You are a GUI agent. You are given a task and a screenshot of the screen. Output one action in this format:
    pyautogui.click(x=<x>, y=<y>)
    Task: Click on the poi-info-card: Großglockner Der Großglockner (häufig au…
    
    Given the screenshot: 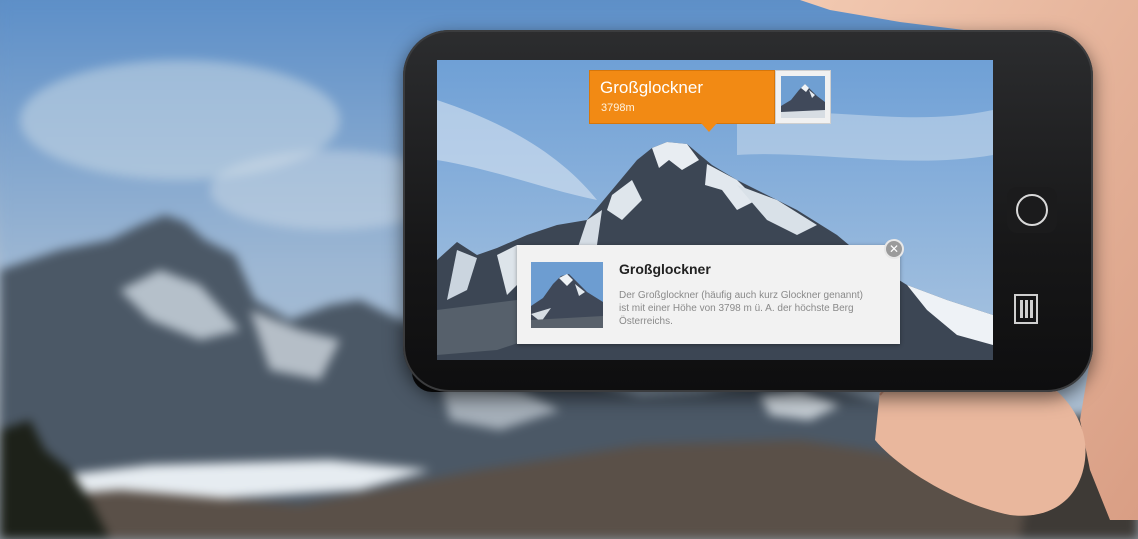 What is the action you would take?
    pyautogui.click(x=708, y=294)
    